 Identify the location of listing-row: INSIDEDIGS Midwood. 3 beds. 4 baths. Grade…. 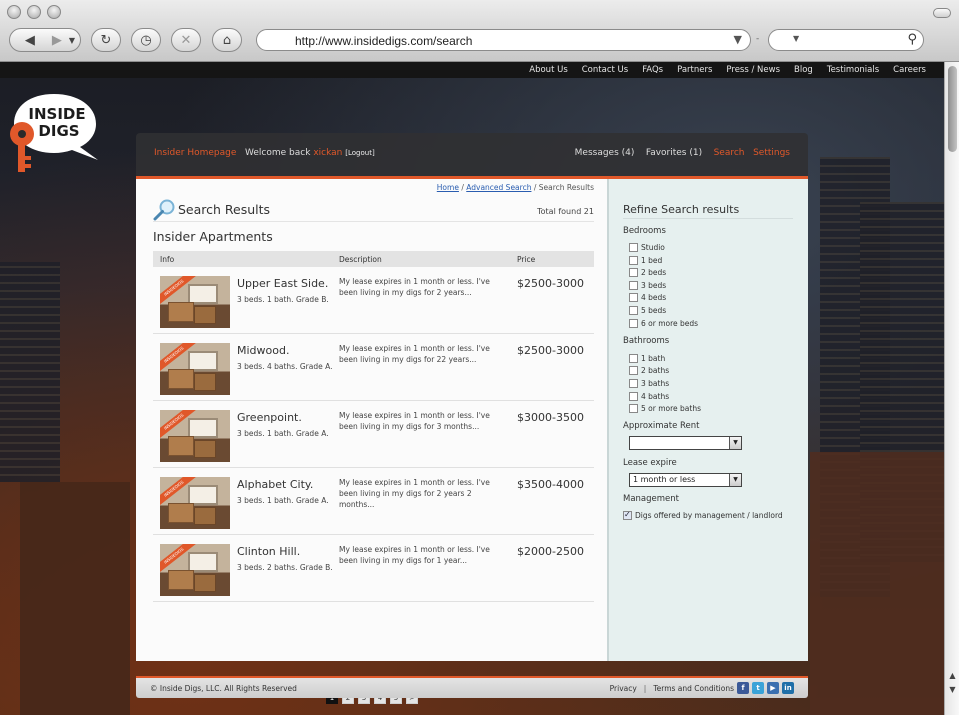
(373, 367).